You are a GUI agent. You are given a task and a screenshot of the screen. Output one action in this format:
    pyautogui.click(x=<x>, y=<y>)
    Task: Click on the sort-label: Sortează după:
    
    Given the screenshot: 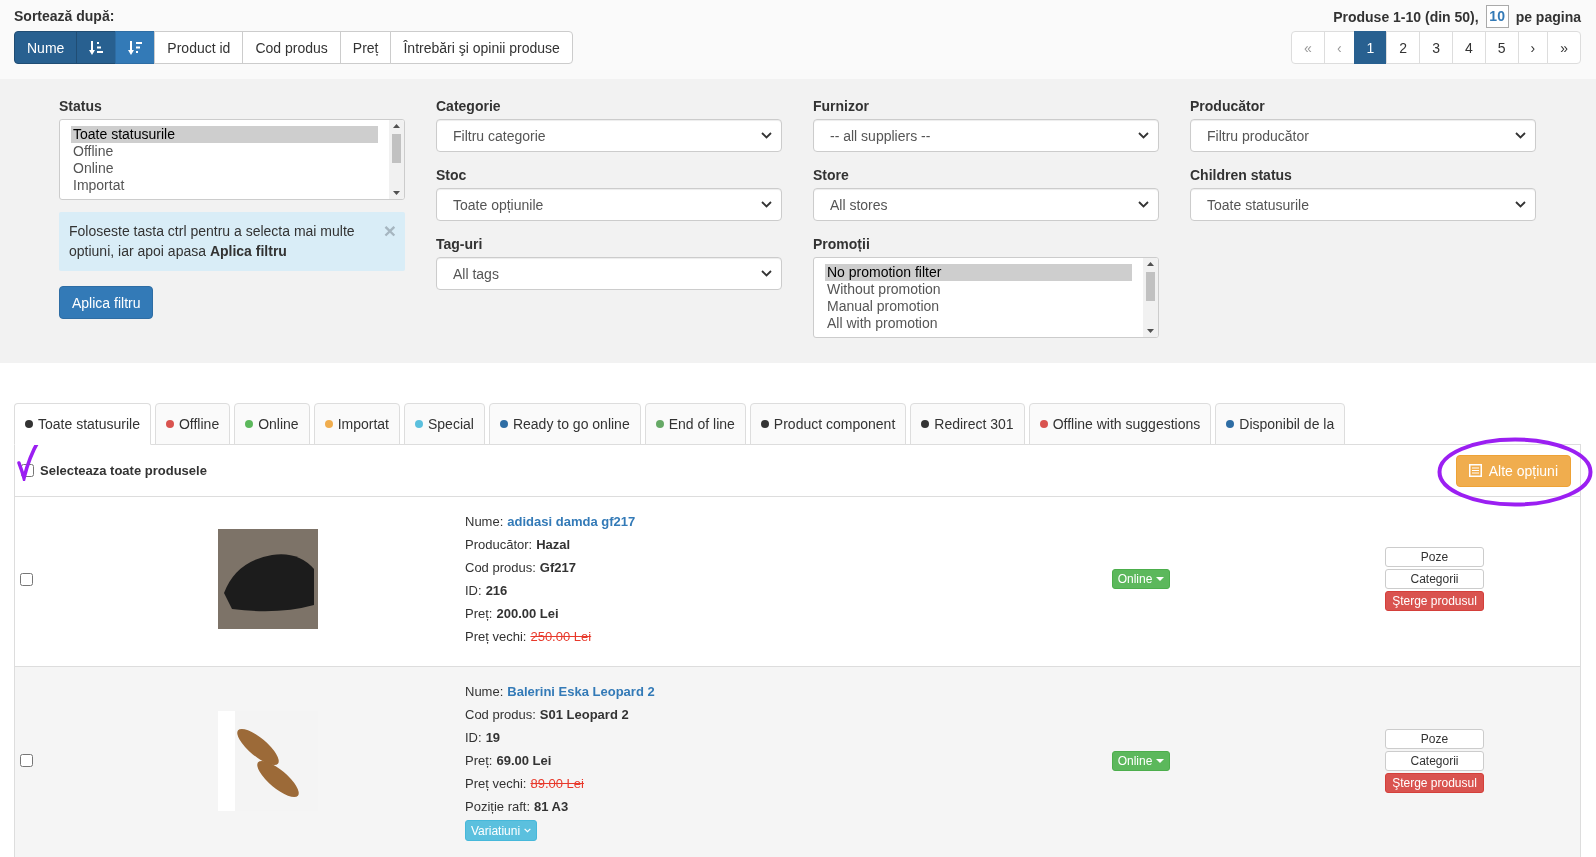 What is the action you would take?
    pyautogui.click(x=65, y=16)
    